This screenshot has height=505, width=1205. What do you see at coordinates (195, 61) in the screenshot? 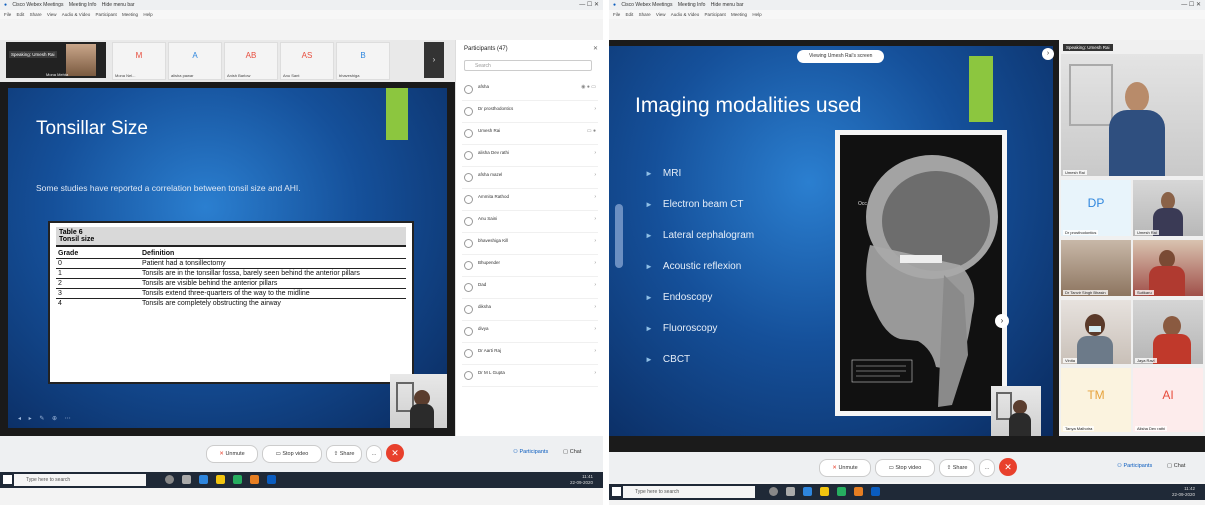
I see `participant-thumbnail: Aalisha pawar` at bounding box center [195, 61].